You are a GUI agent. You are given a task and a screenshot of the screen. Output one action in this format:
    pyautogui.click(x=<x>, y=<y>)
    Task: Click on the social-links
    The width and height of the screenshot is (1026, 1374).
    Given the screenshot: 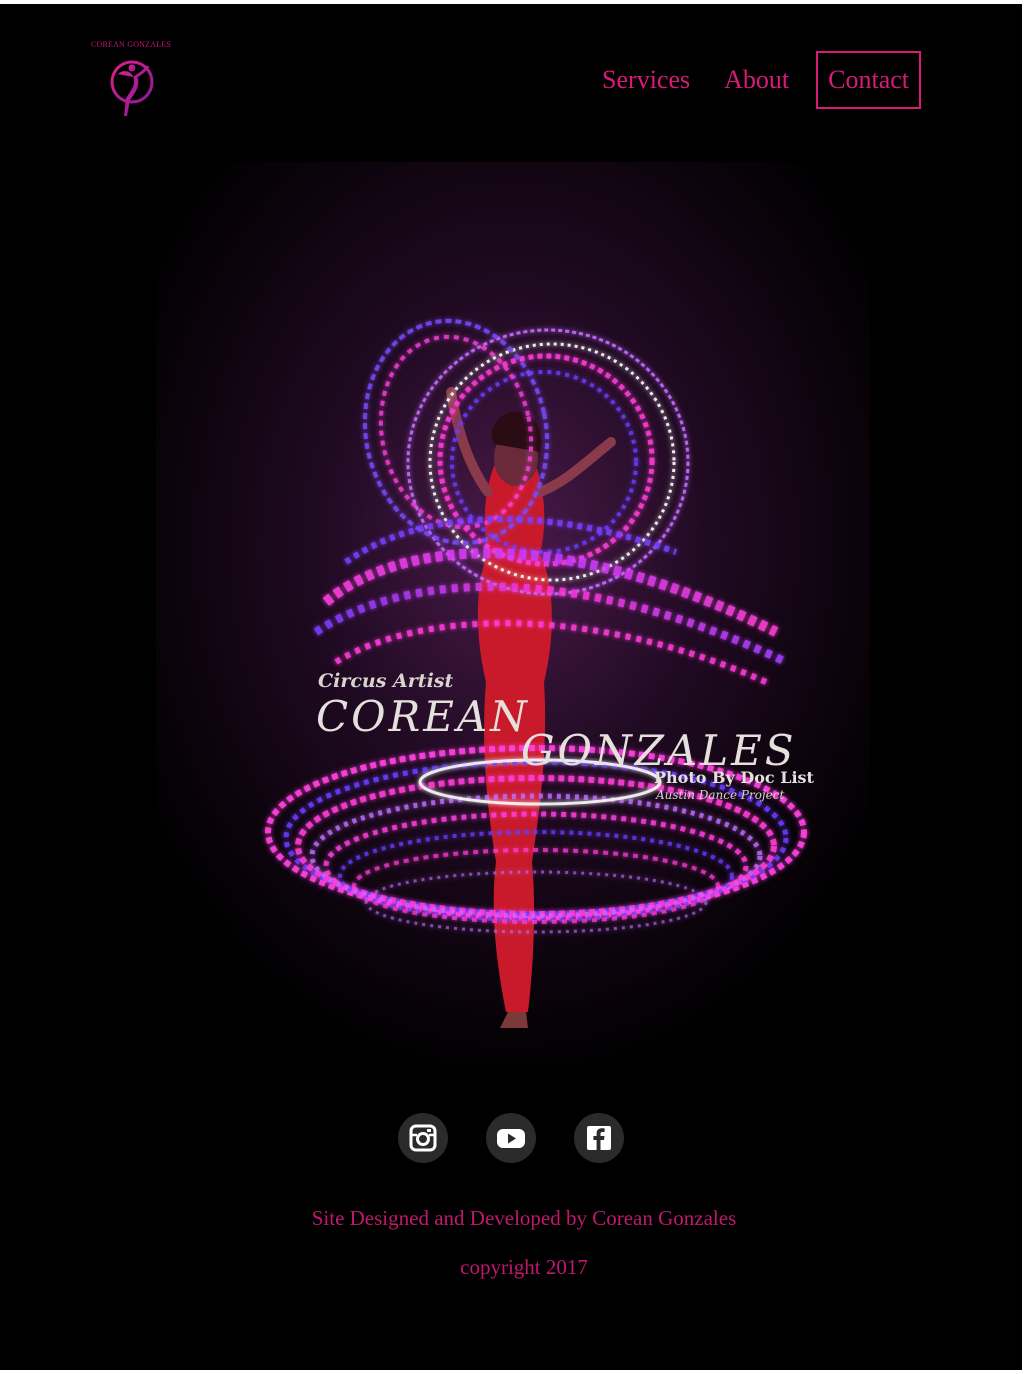 What is the action you would take?
    pyautogui.click(x=511, y=1138)
    